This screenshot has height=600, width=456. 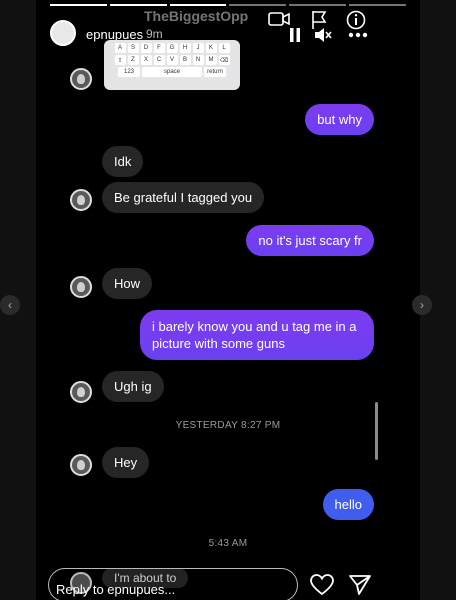 I want to click on keyboard-row: ⇧ Z X C V B N M ⌫, so click(x=172, y=60).